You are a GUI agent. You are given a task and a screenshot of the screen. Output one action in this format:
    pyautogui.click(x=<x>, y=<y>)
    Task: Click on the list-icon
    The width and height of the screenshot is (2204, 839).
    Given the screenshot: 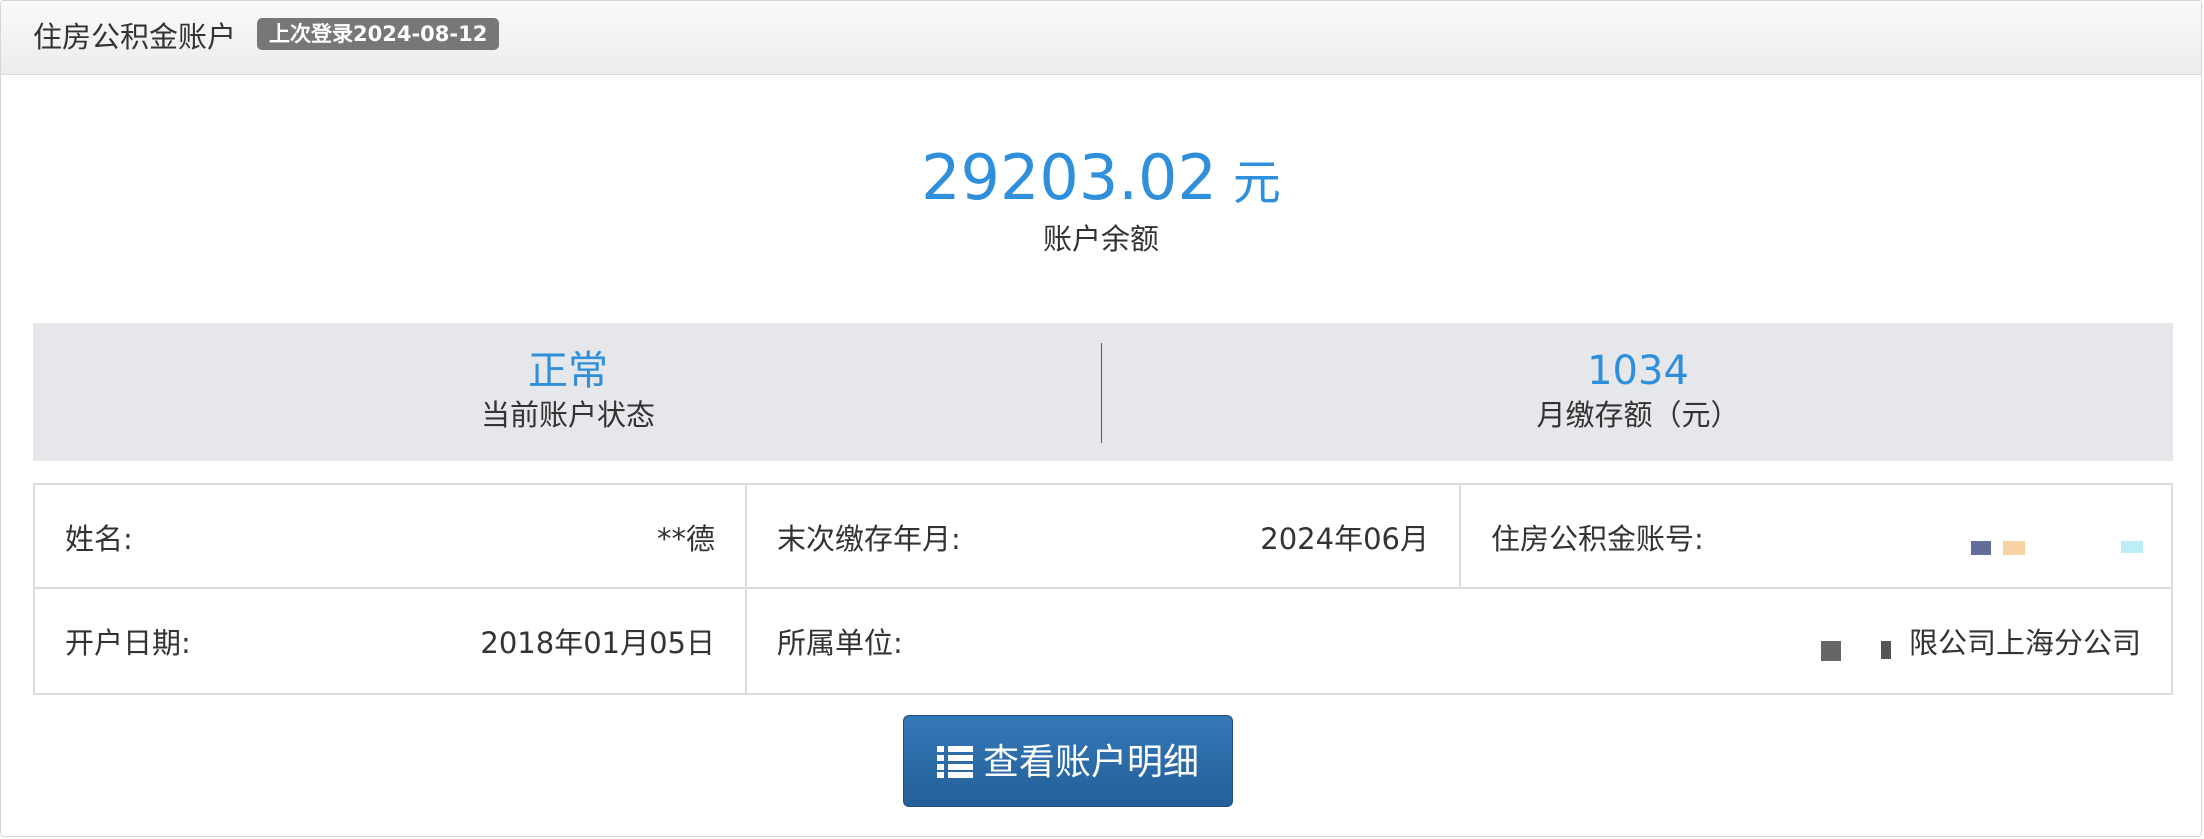 What is the action you would take?
    pyautogui.click(x=954, y=762)
    